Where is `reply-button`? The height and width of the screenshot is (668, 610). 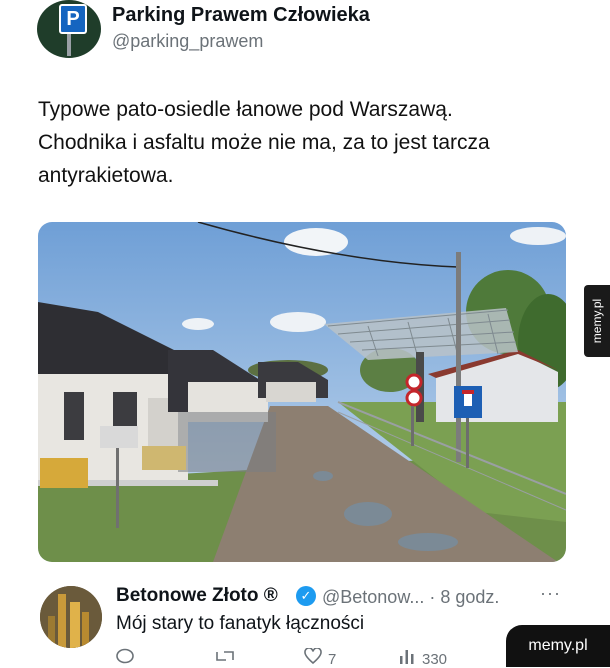 reply-button is located at coordinates (128, 658).